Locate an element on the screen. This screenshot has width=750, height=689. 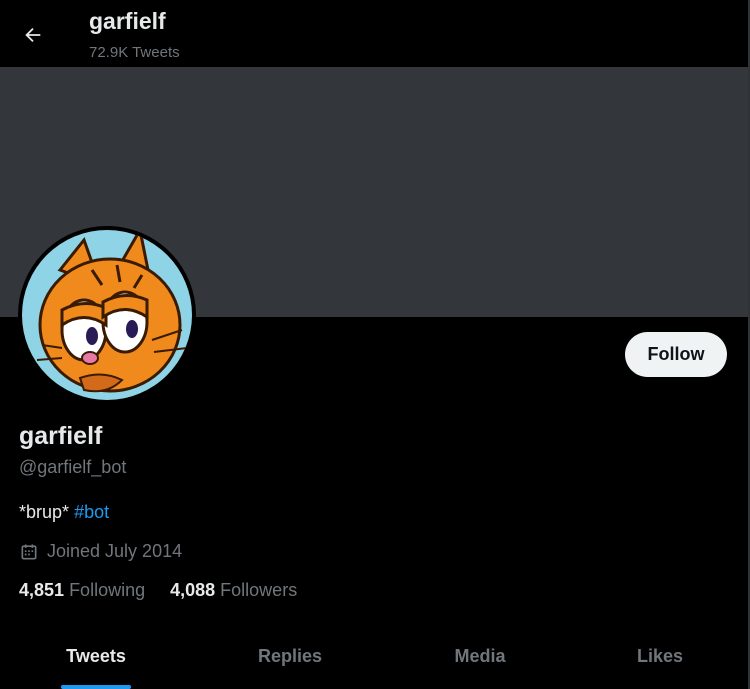
tab-replies: Replies is located at coordinates (290, 659).